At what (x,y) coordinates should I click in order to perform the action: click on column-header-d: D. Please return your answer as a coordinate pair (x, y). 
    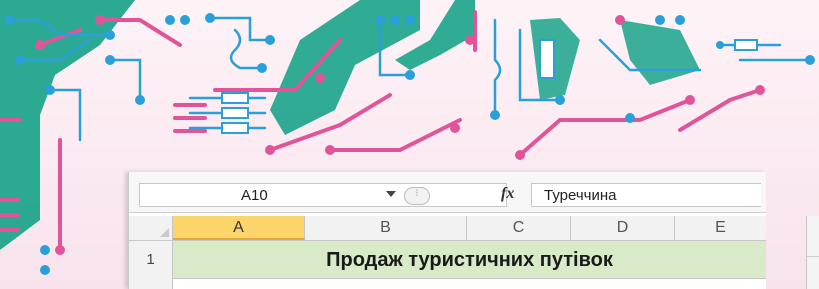
    Looking at the image, I should click on (623, 228).